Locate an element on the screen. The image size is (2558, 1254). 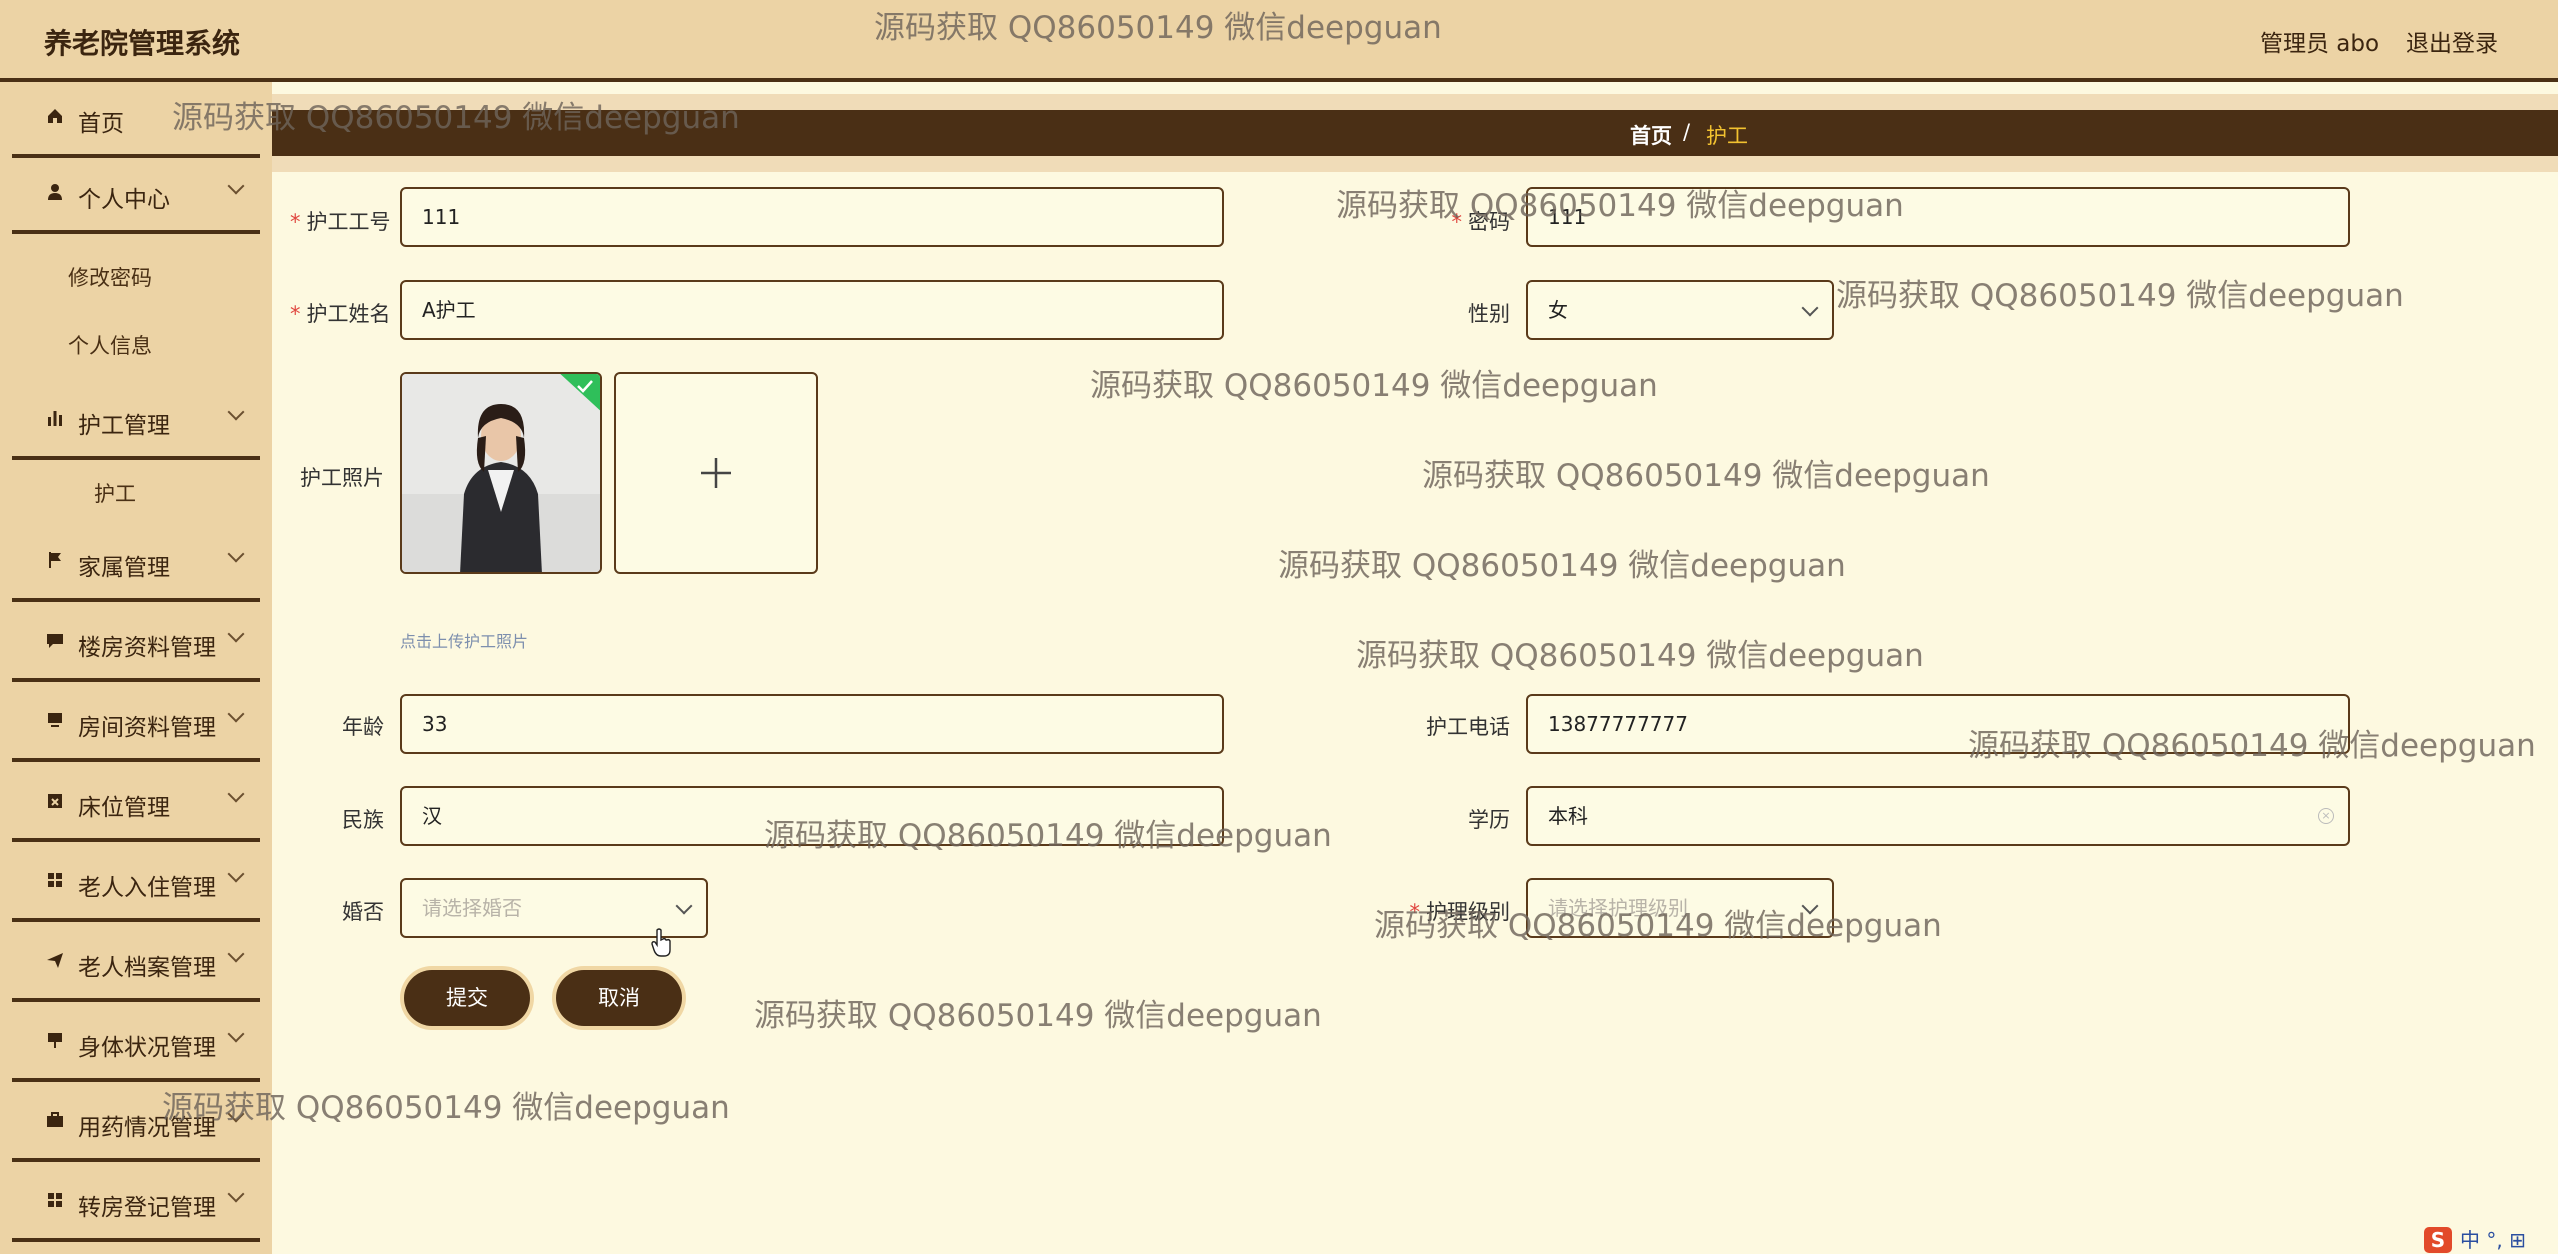
education-label: 学历 is located at coordinates (1489, 820).